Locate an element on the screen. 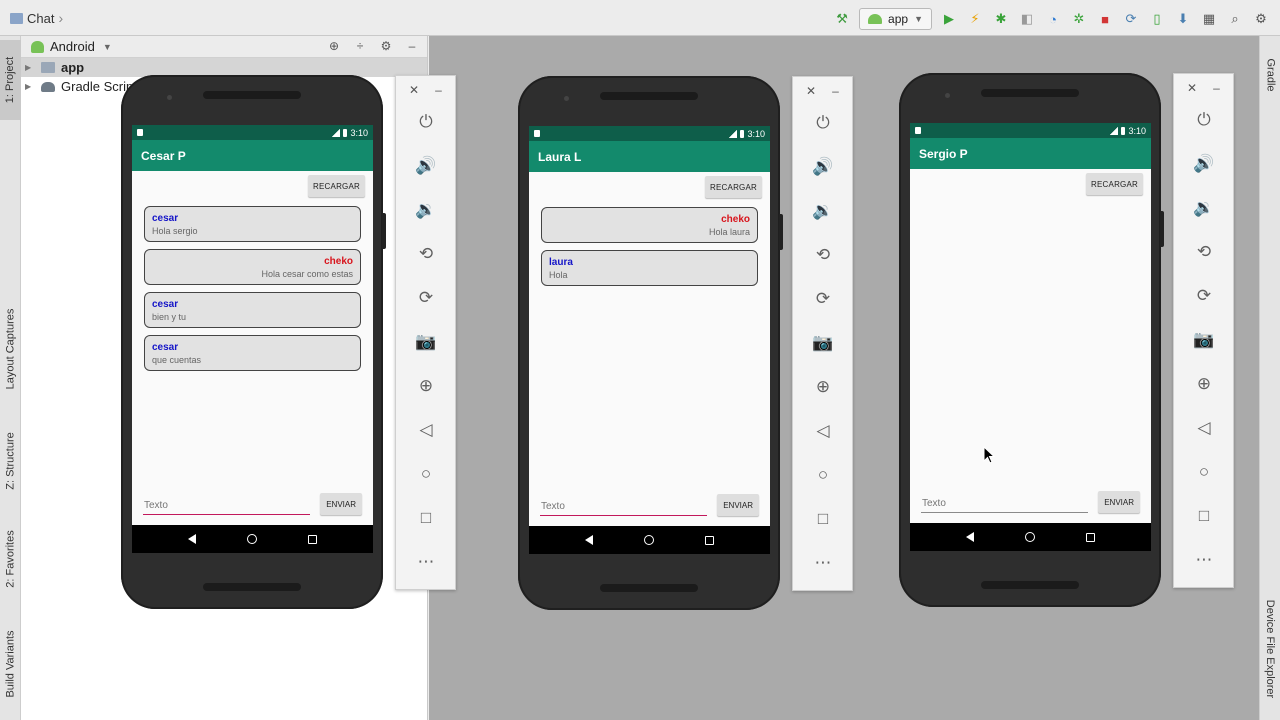 The height and width of the screenshot is (720, 1280). sync-gradle-icon: ⟳ is located at coordinates (1131, 19).